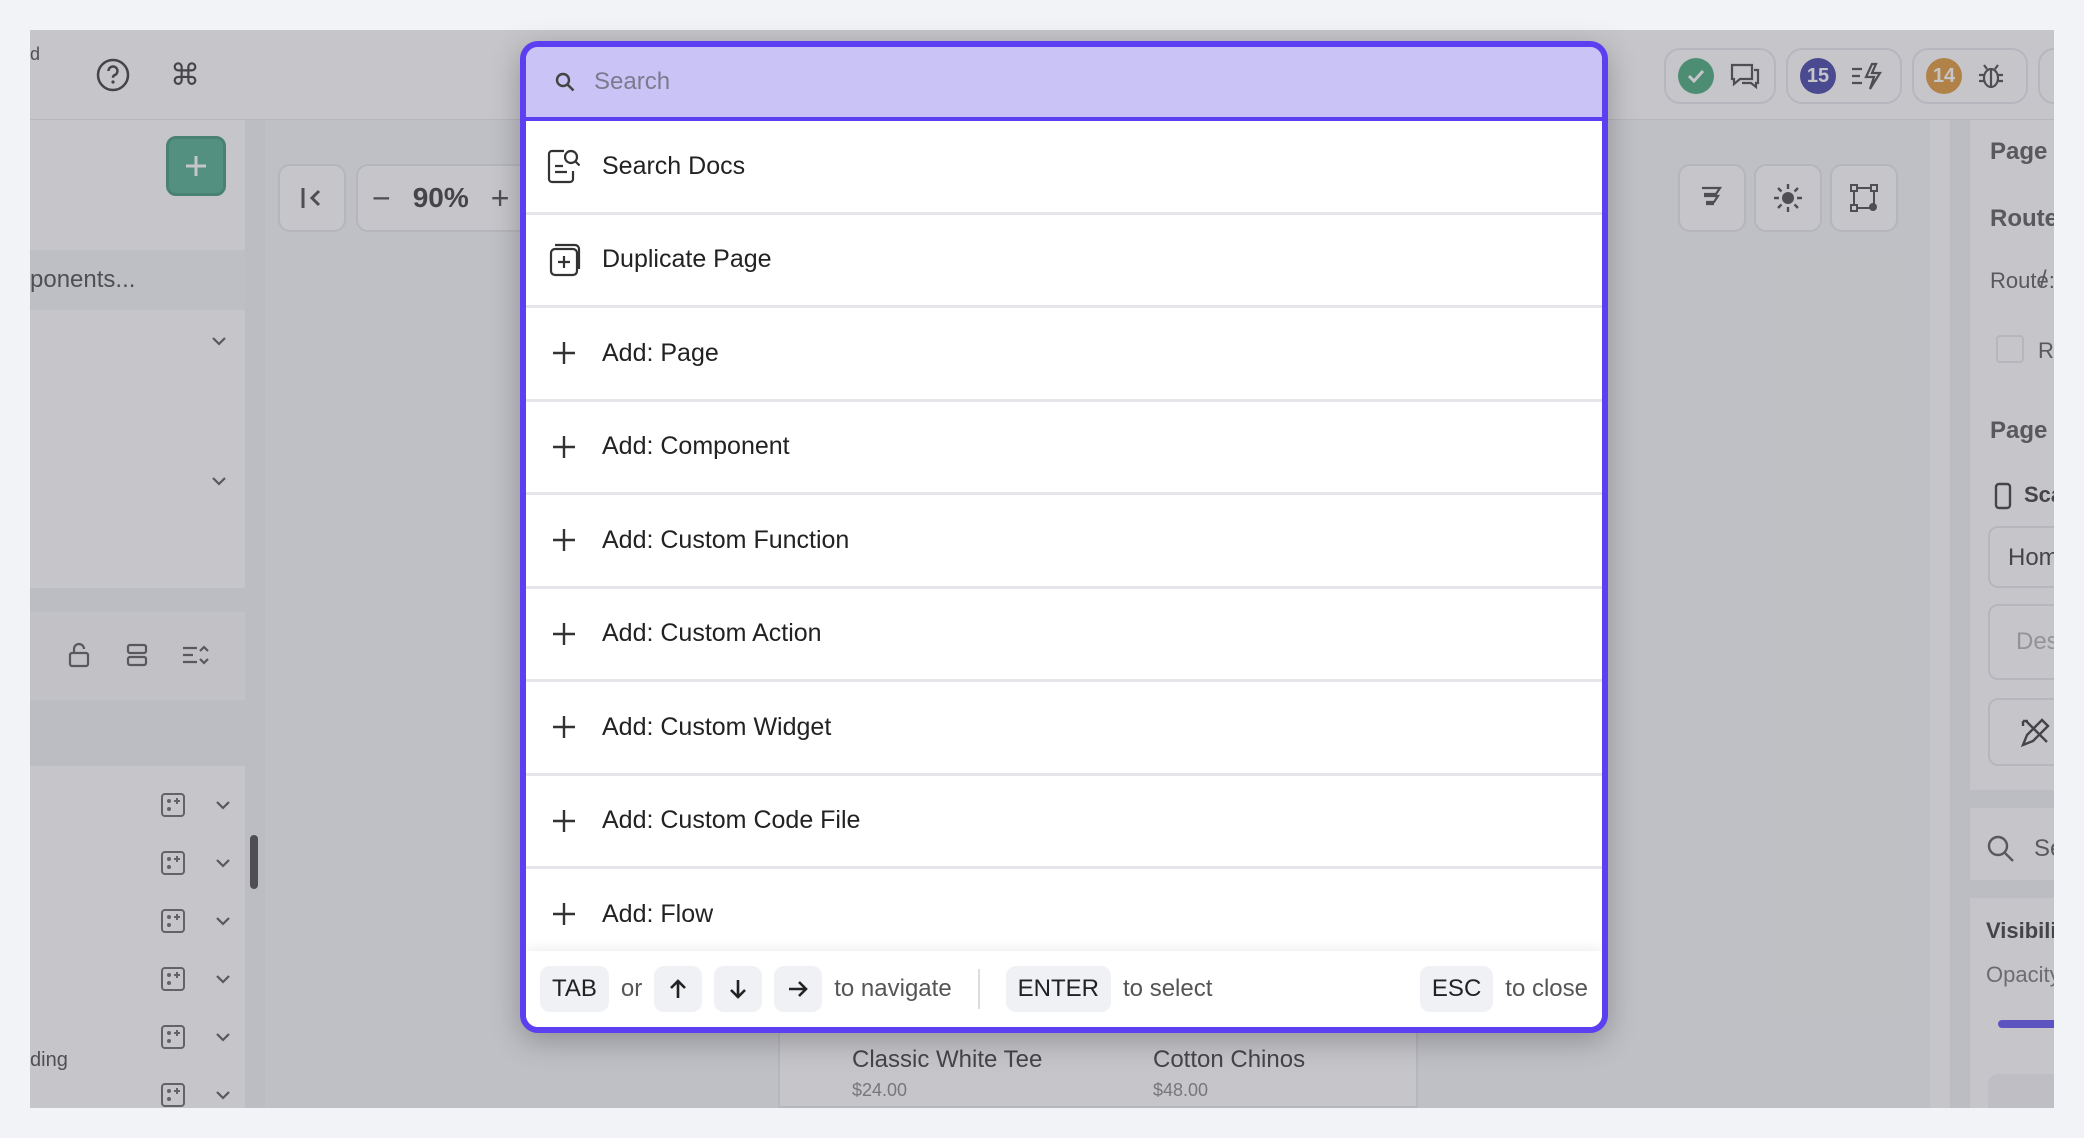 The height and width of the screenshot is (1138, 2084). What do you see at coordinates (696, 446) in the screenshot?
I see `palette-item-label: Add: Component` at bounding box center [696, 446].